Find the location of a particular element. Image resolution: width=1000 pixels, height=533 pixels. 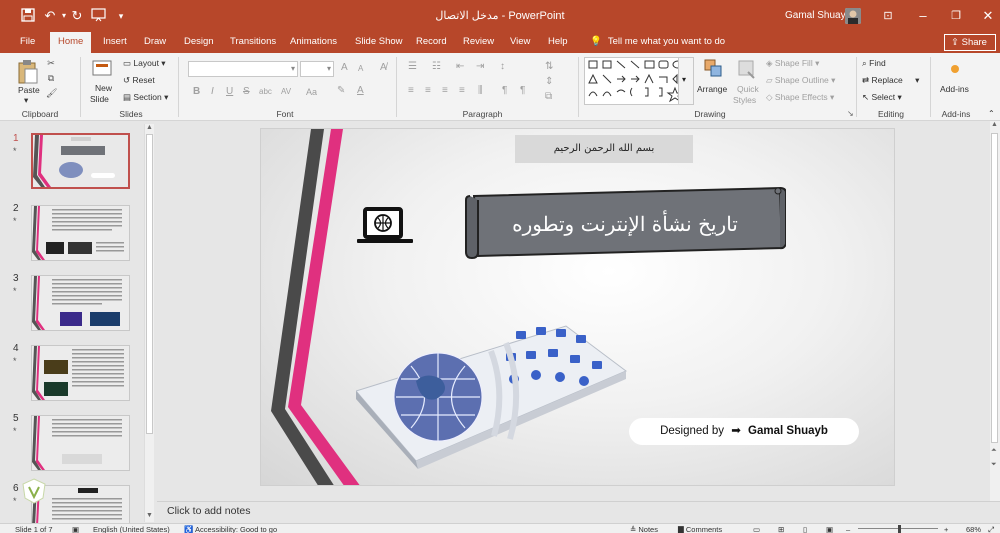

justify-icon: ≡ is located at coordinates (462, 90).